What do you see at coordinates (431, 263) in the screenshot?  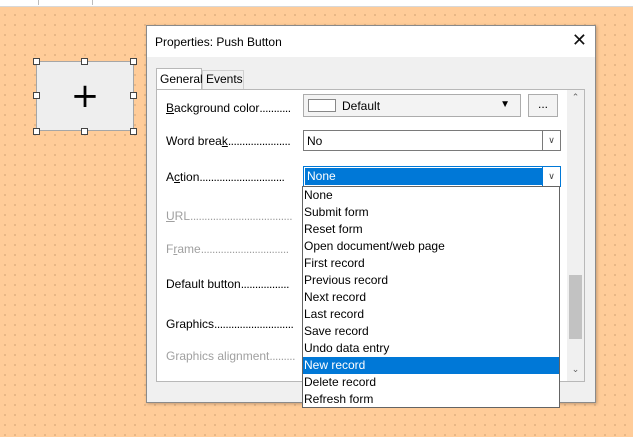 I see `dropdown-option: First record` at bounding box center [431, 263].